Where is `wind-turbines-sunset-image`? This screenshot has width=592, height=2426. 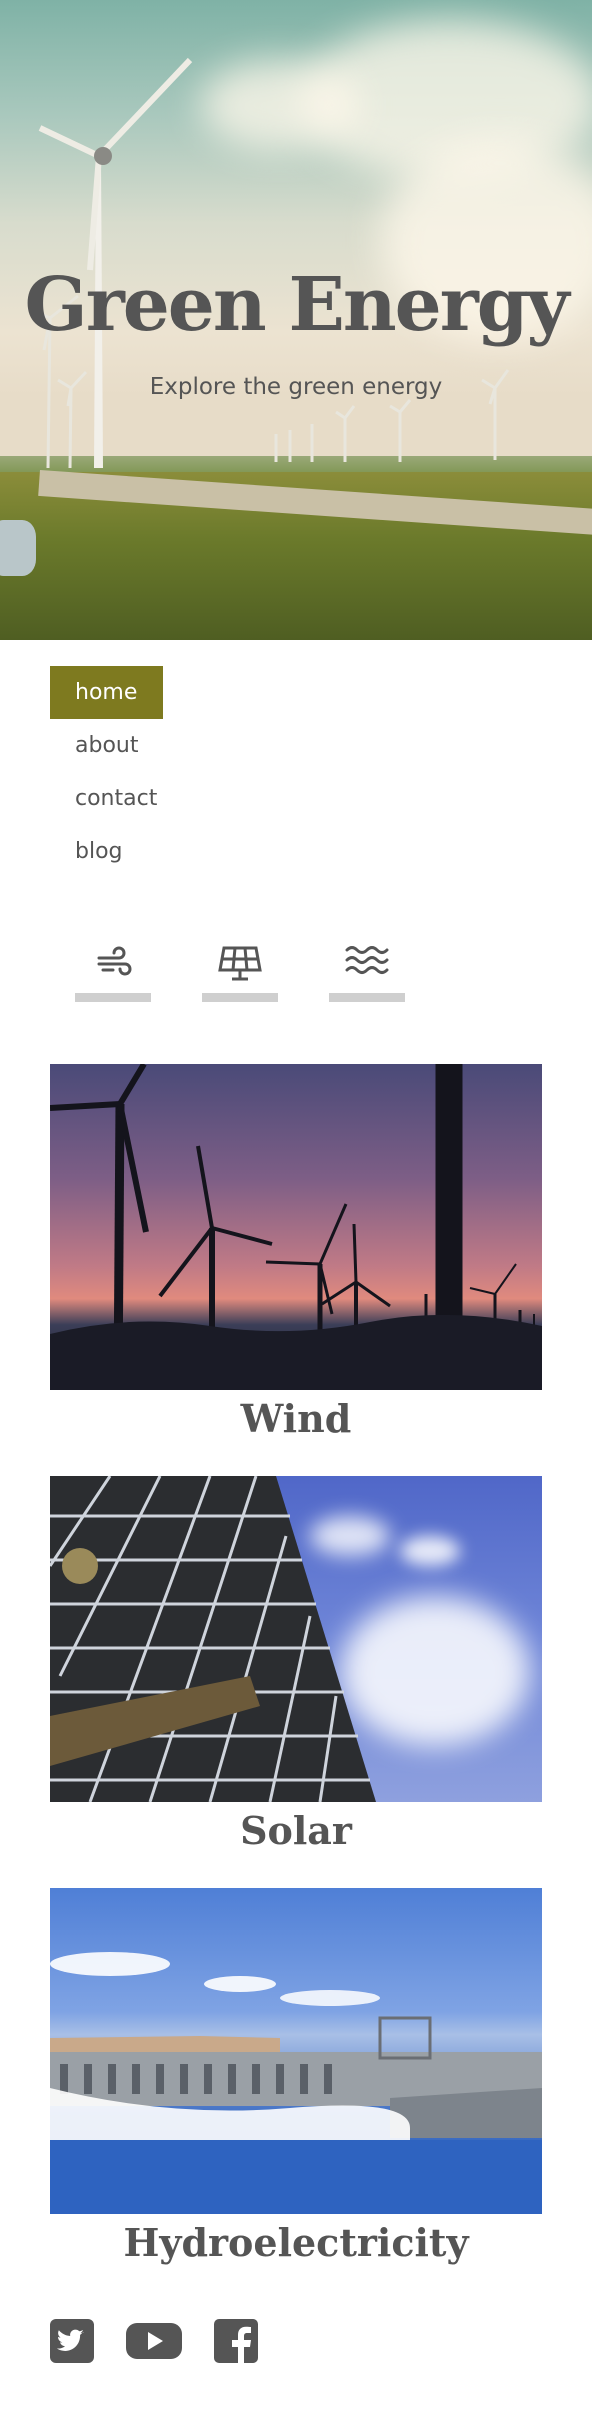
wind-turbines-sunset-image is located at coordinates (296, 1227).